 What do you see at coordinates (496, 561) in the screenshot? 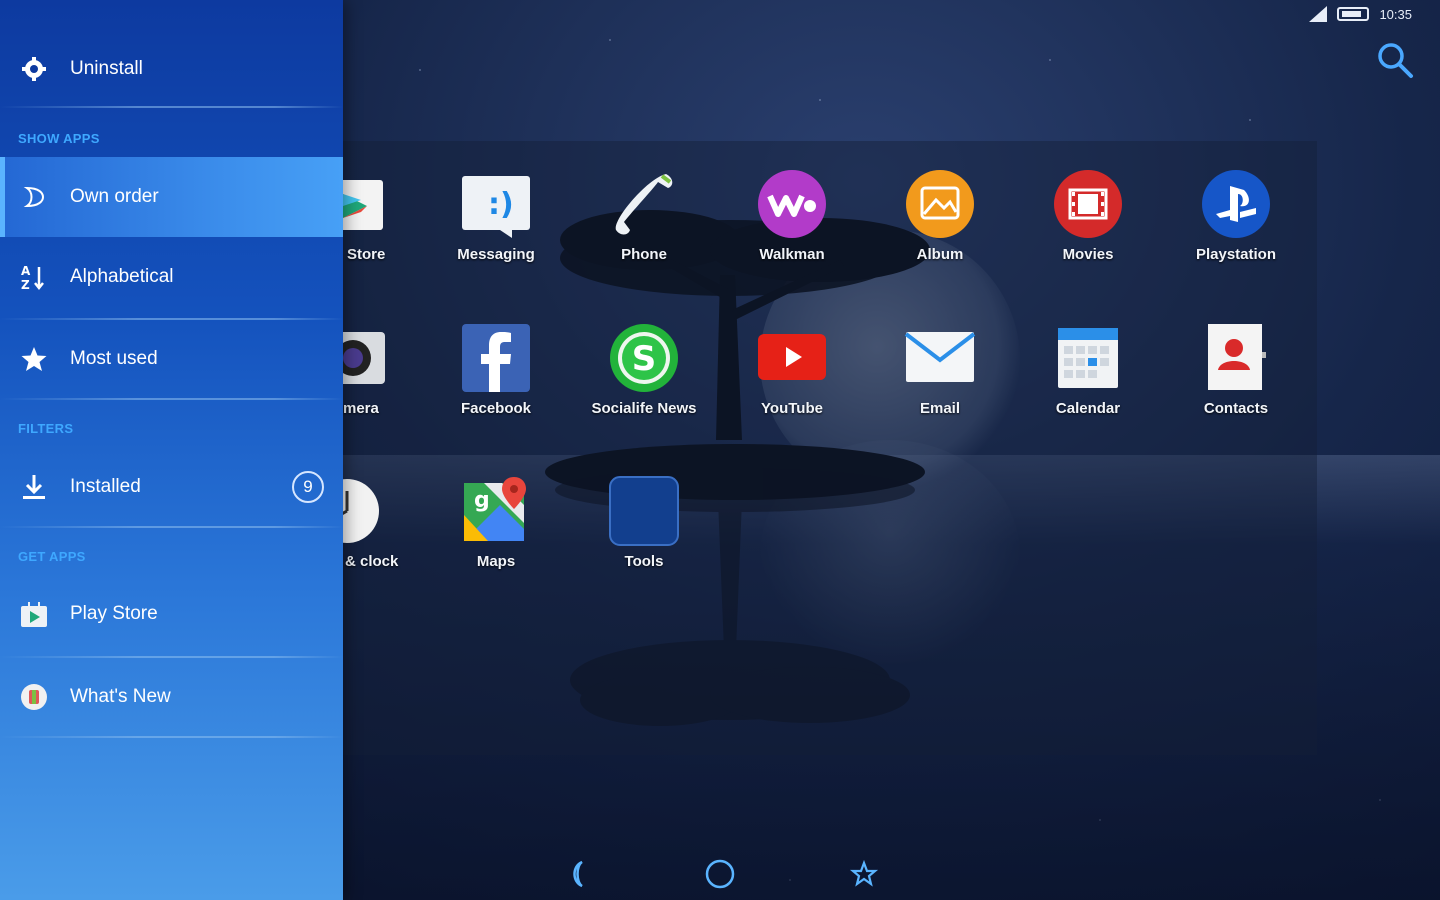
I see `app-label: Maps` at bounding box center [496, 561].